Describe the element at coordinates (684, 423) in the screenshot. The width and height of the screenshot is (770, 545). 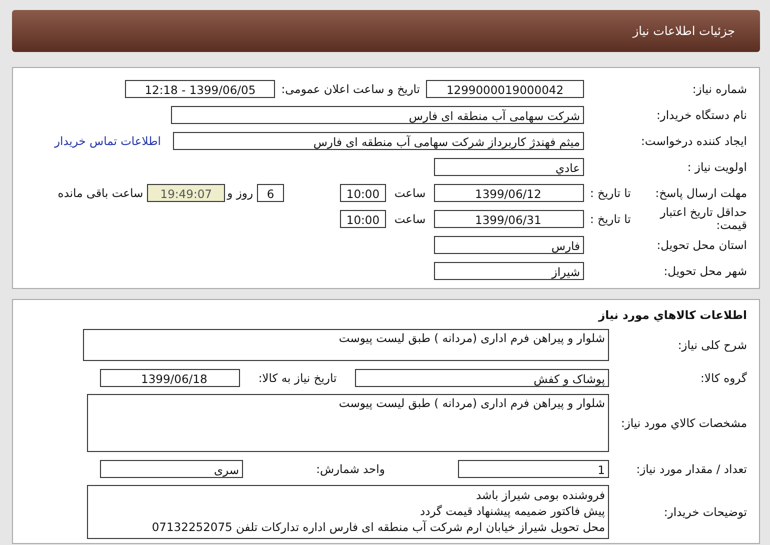
I see `field-label: مشخصات کالاي مورد نیاز:` at that location.